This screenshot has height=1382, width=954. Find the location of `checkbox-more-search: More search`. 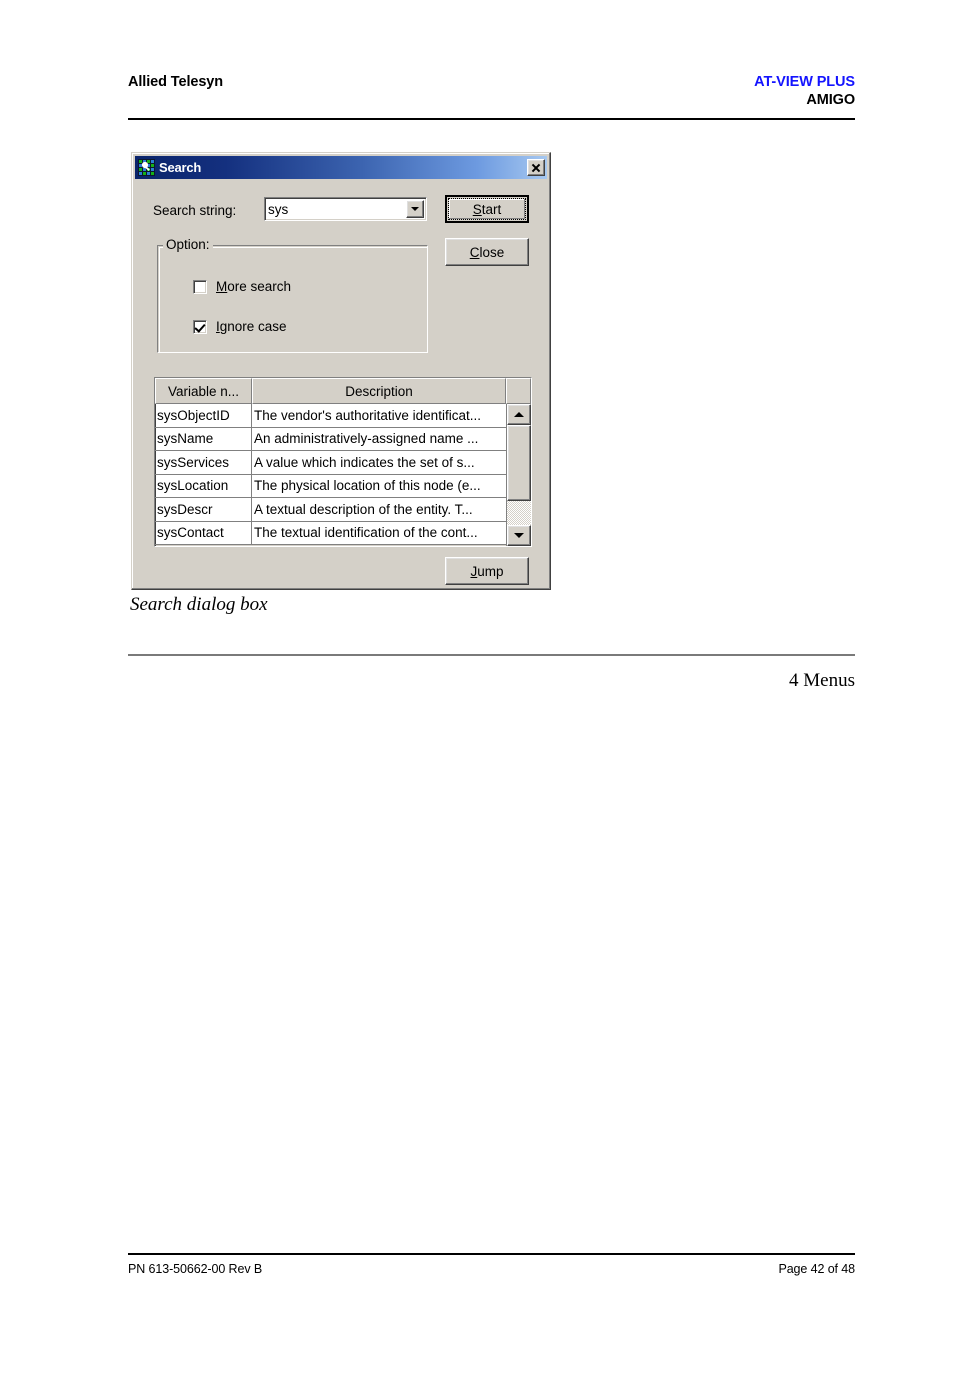

checkbox-more-search: More search is located at coordinates (242, 286).